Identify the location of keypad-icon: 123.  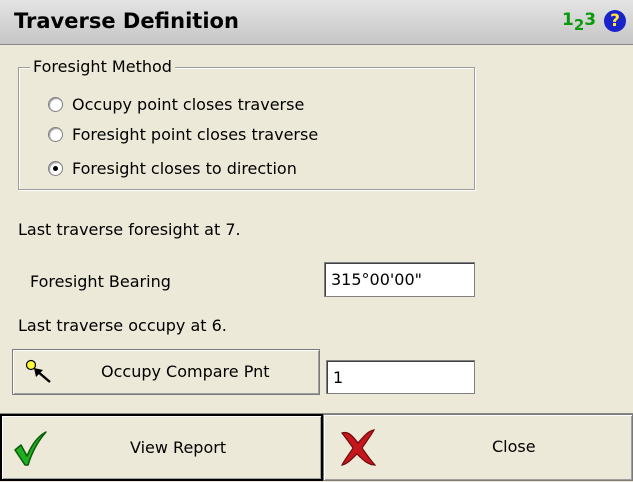
(579, 22).